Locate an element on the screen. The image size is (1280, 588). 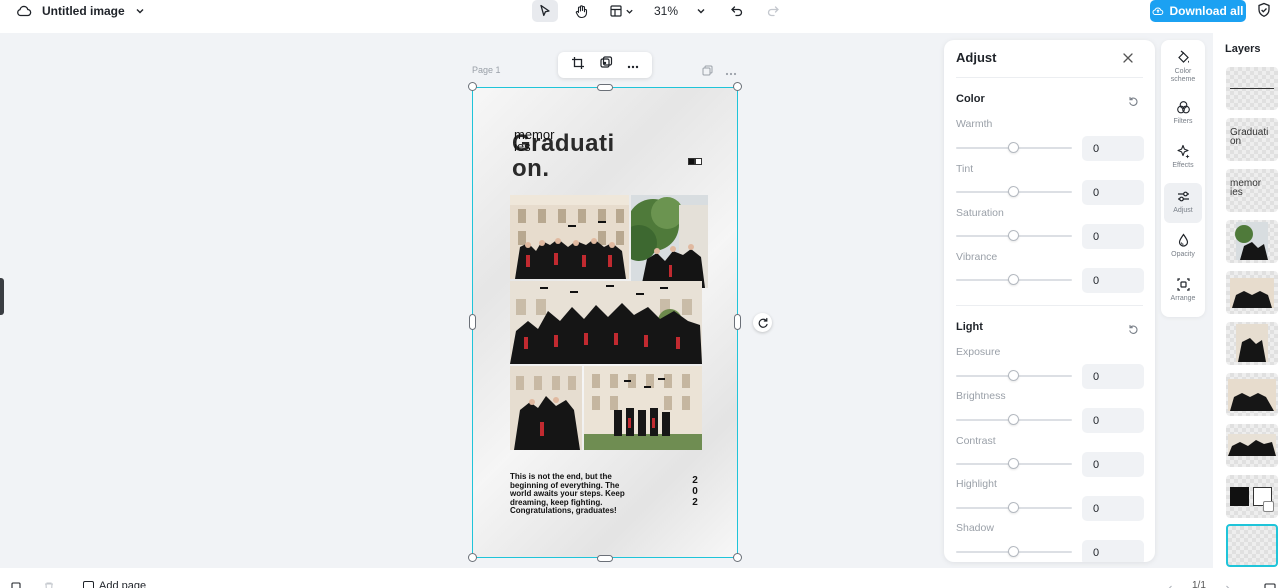
zoom-level: 31% is located at coordinates (666, 11).